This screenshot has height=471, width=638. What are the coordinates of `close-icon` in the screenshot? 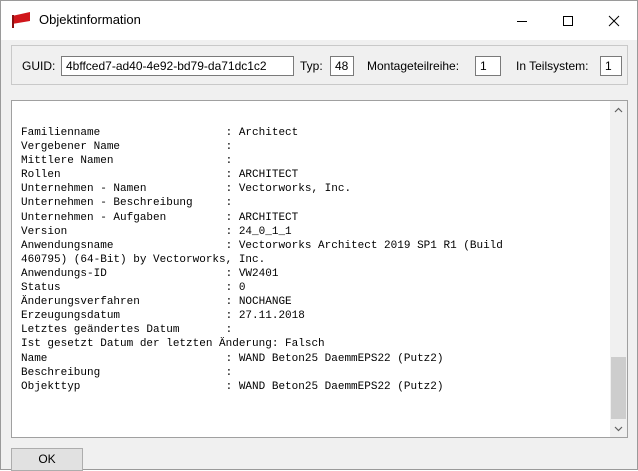 It's located at (614, 20).